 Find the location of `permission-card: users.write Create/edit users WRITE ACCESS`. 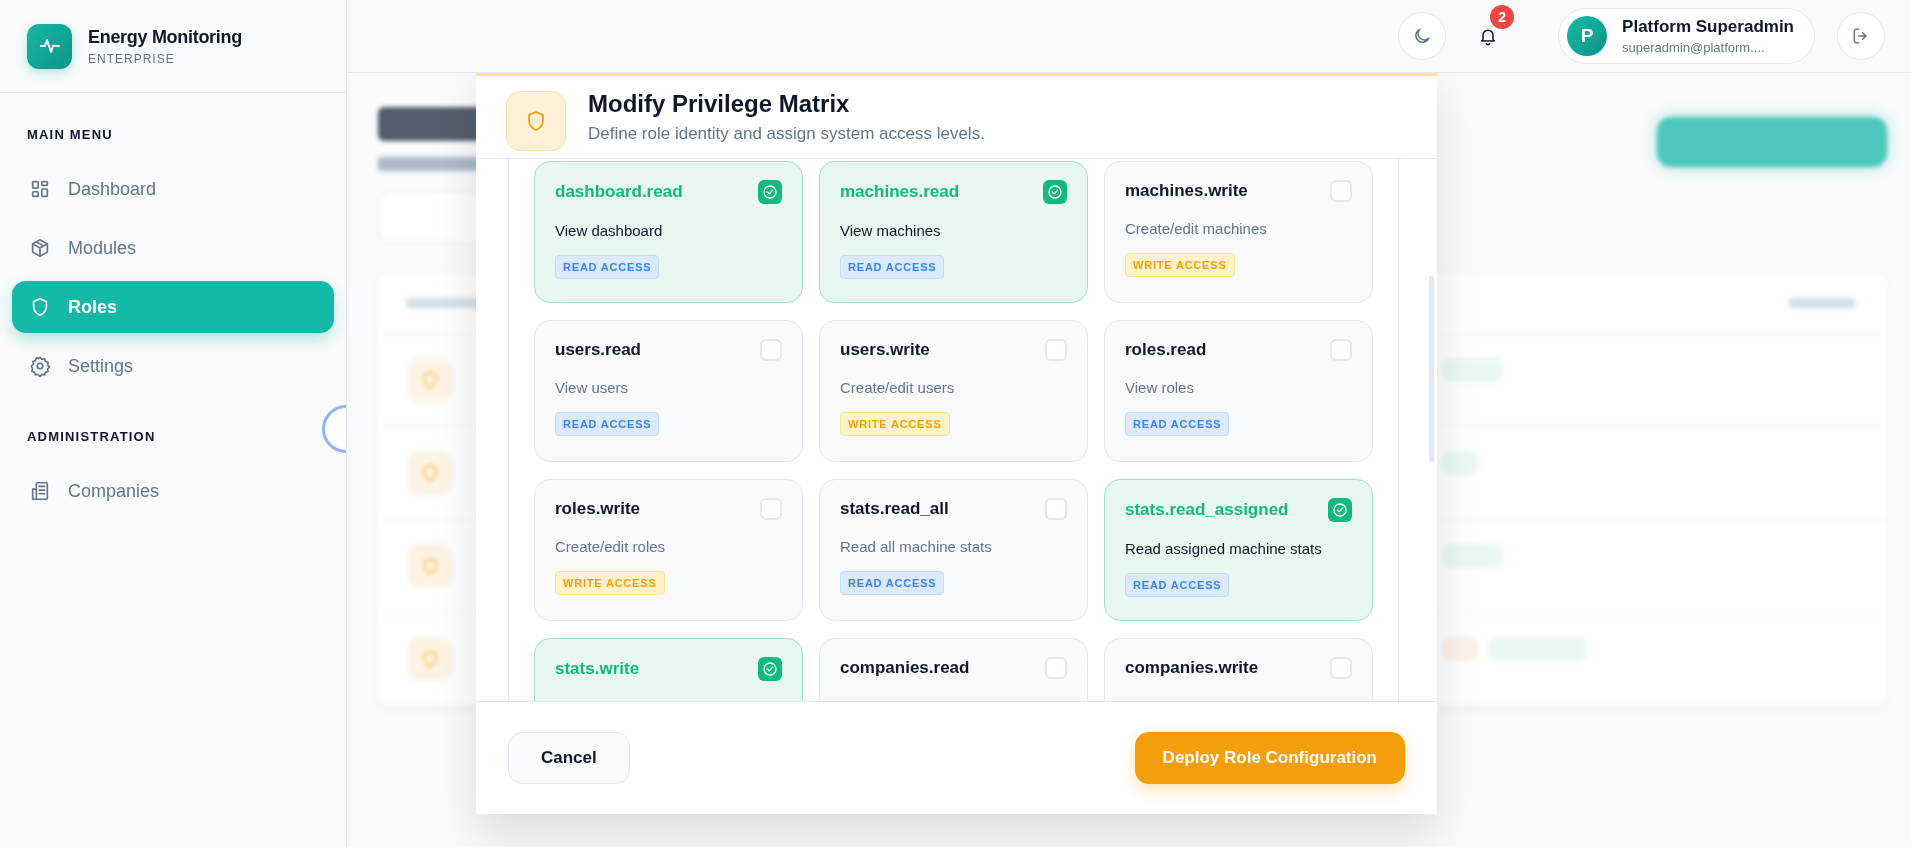

permission-card: users.write Create/edit users WRITE ACCESS is located at coordinates (953, 391).